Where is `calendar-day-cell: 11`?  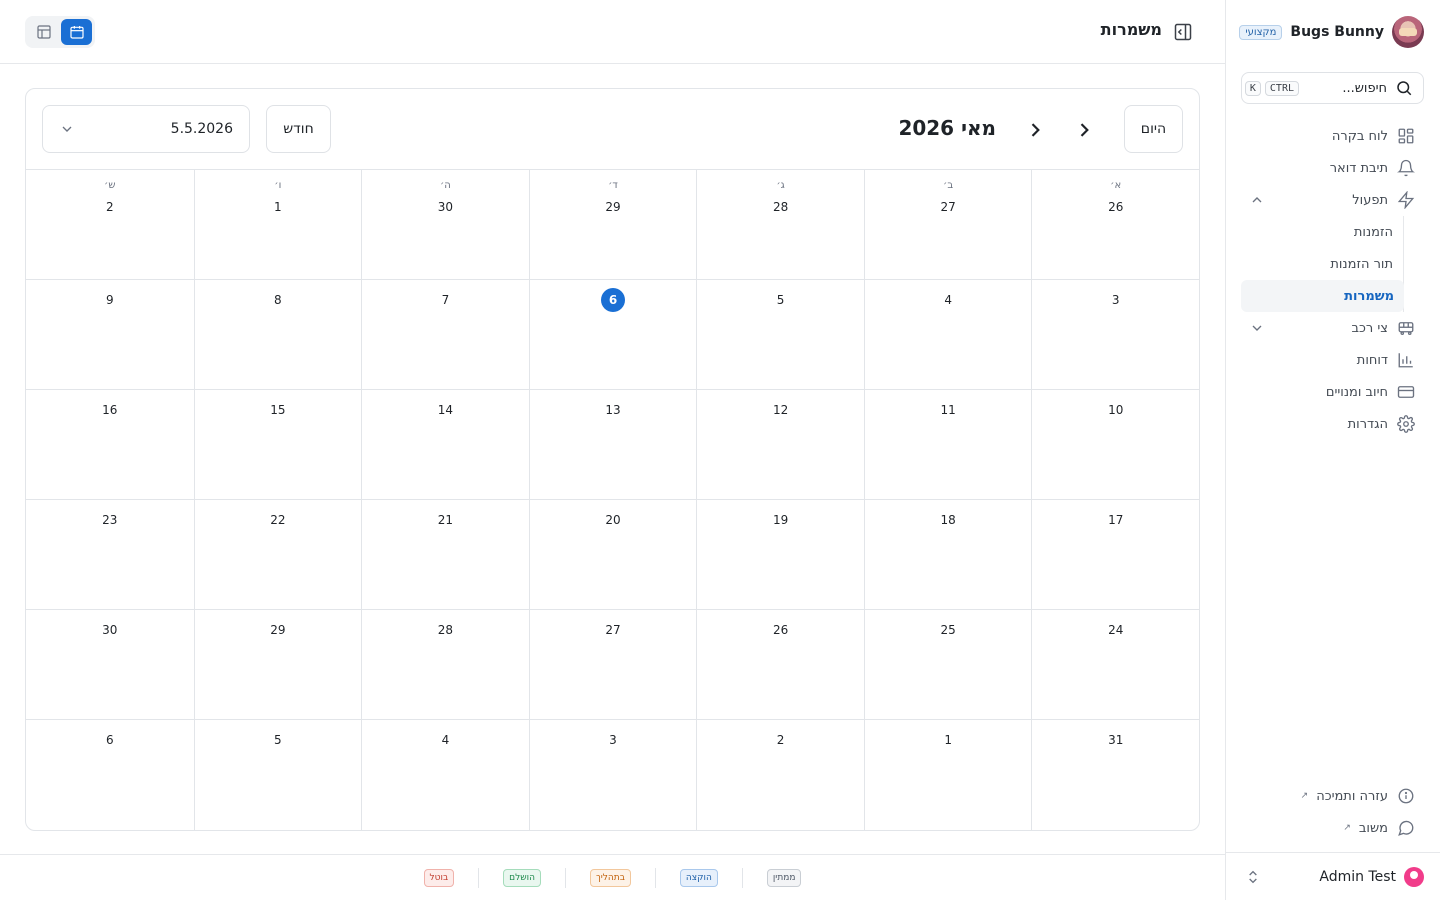
calendar-day-cell: 11 is located at coordinates (947, 445).